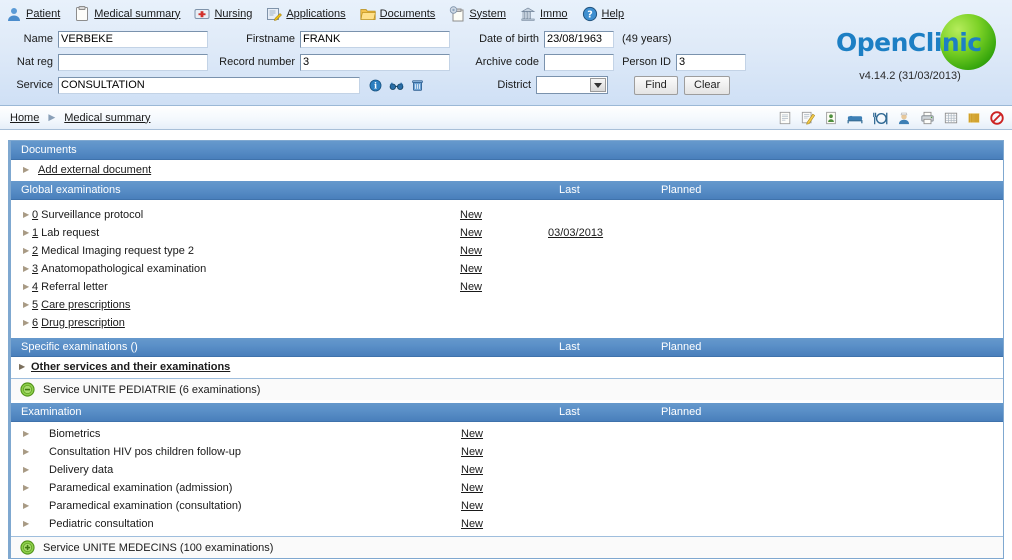 The image size is (1012, 560). Describe the element at coordinates (646, 62) in the screenshot. I see `person-id-label: Person ID` at that location.